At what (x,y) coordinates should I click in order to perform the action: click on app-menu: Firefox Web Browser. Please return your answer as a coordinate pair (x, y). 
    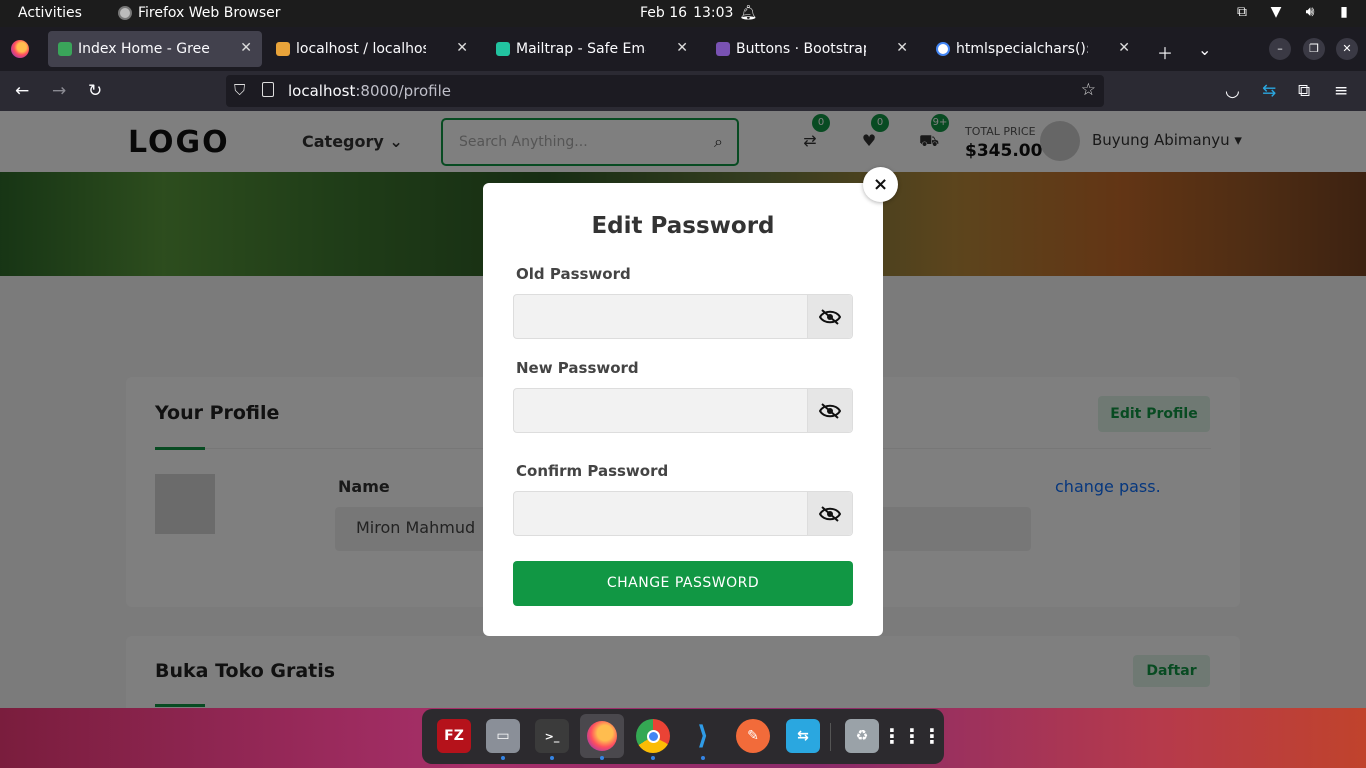
    Looking at the image, I should click on (199, 13).